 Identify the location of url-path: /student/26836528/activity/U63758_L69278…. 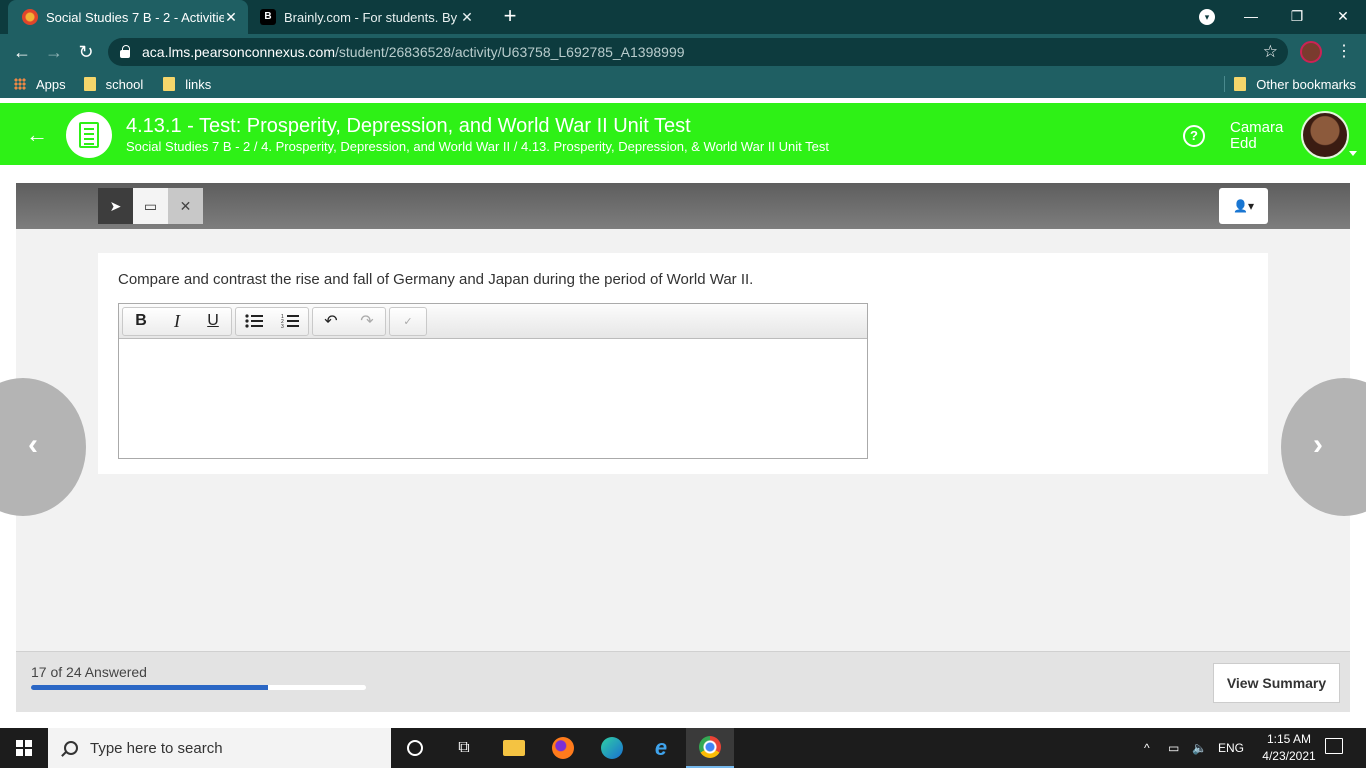
(510, 52).